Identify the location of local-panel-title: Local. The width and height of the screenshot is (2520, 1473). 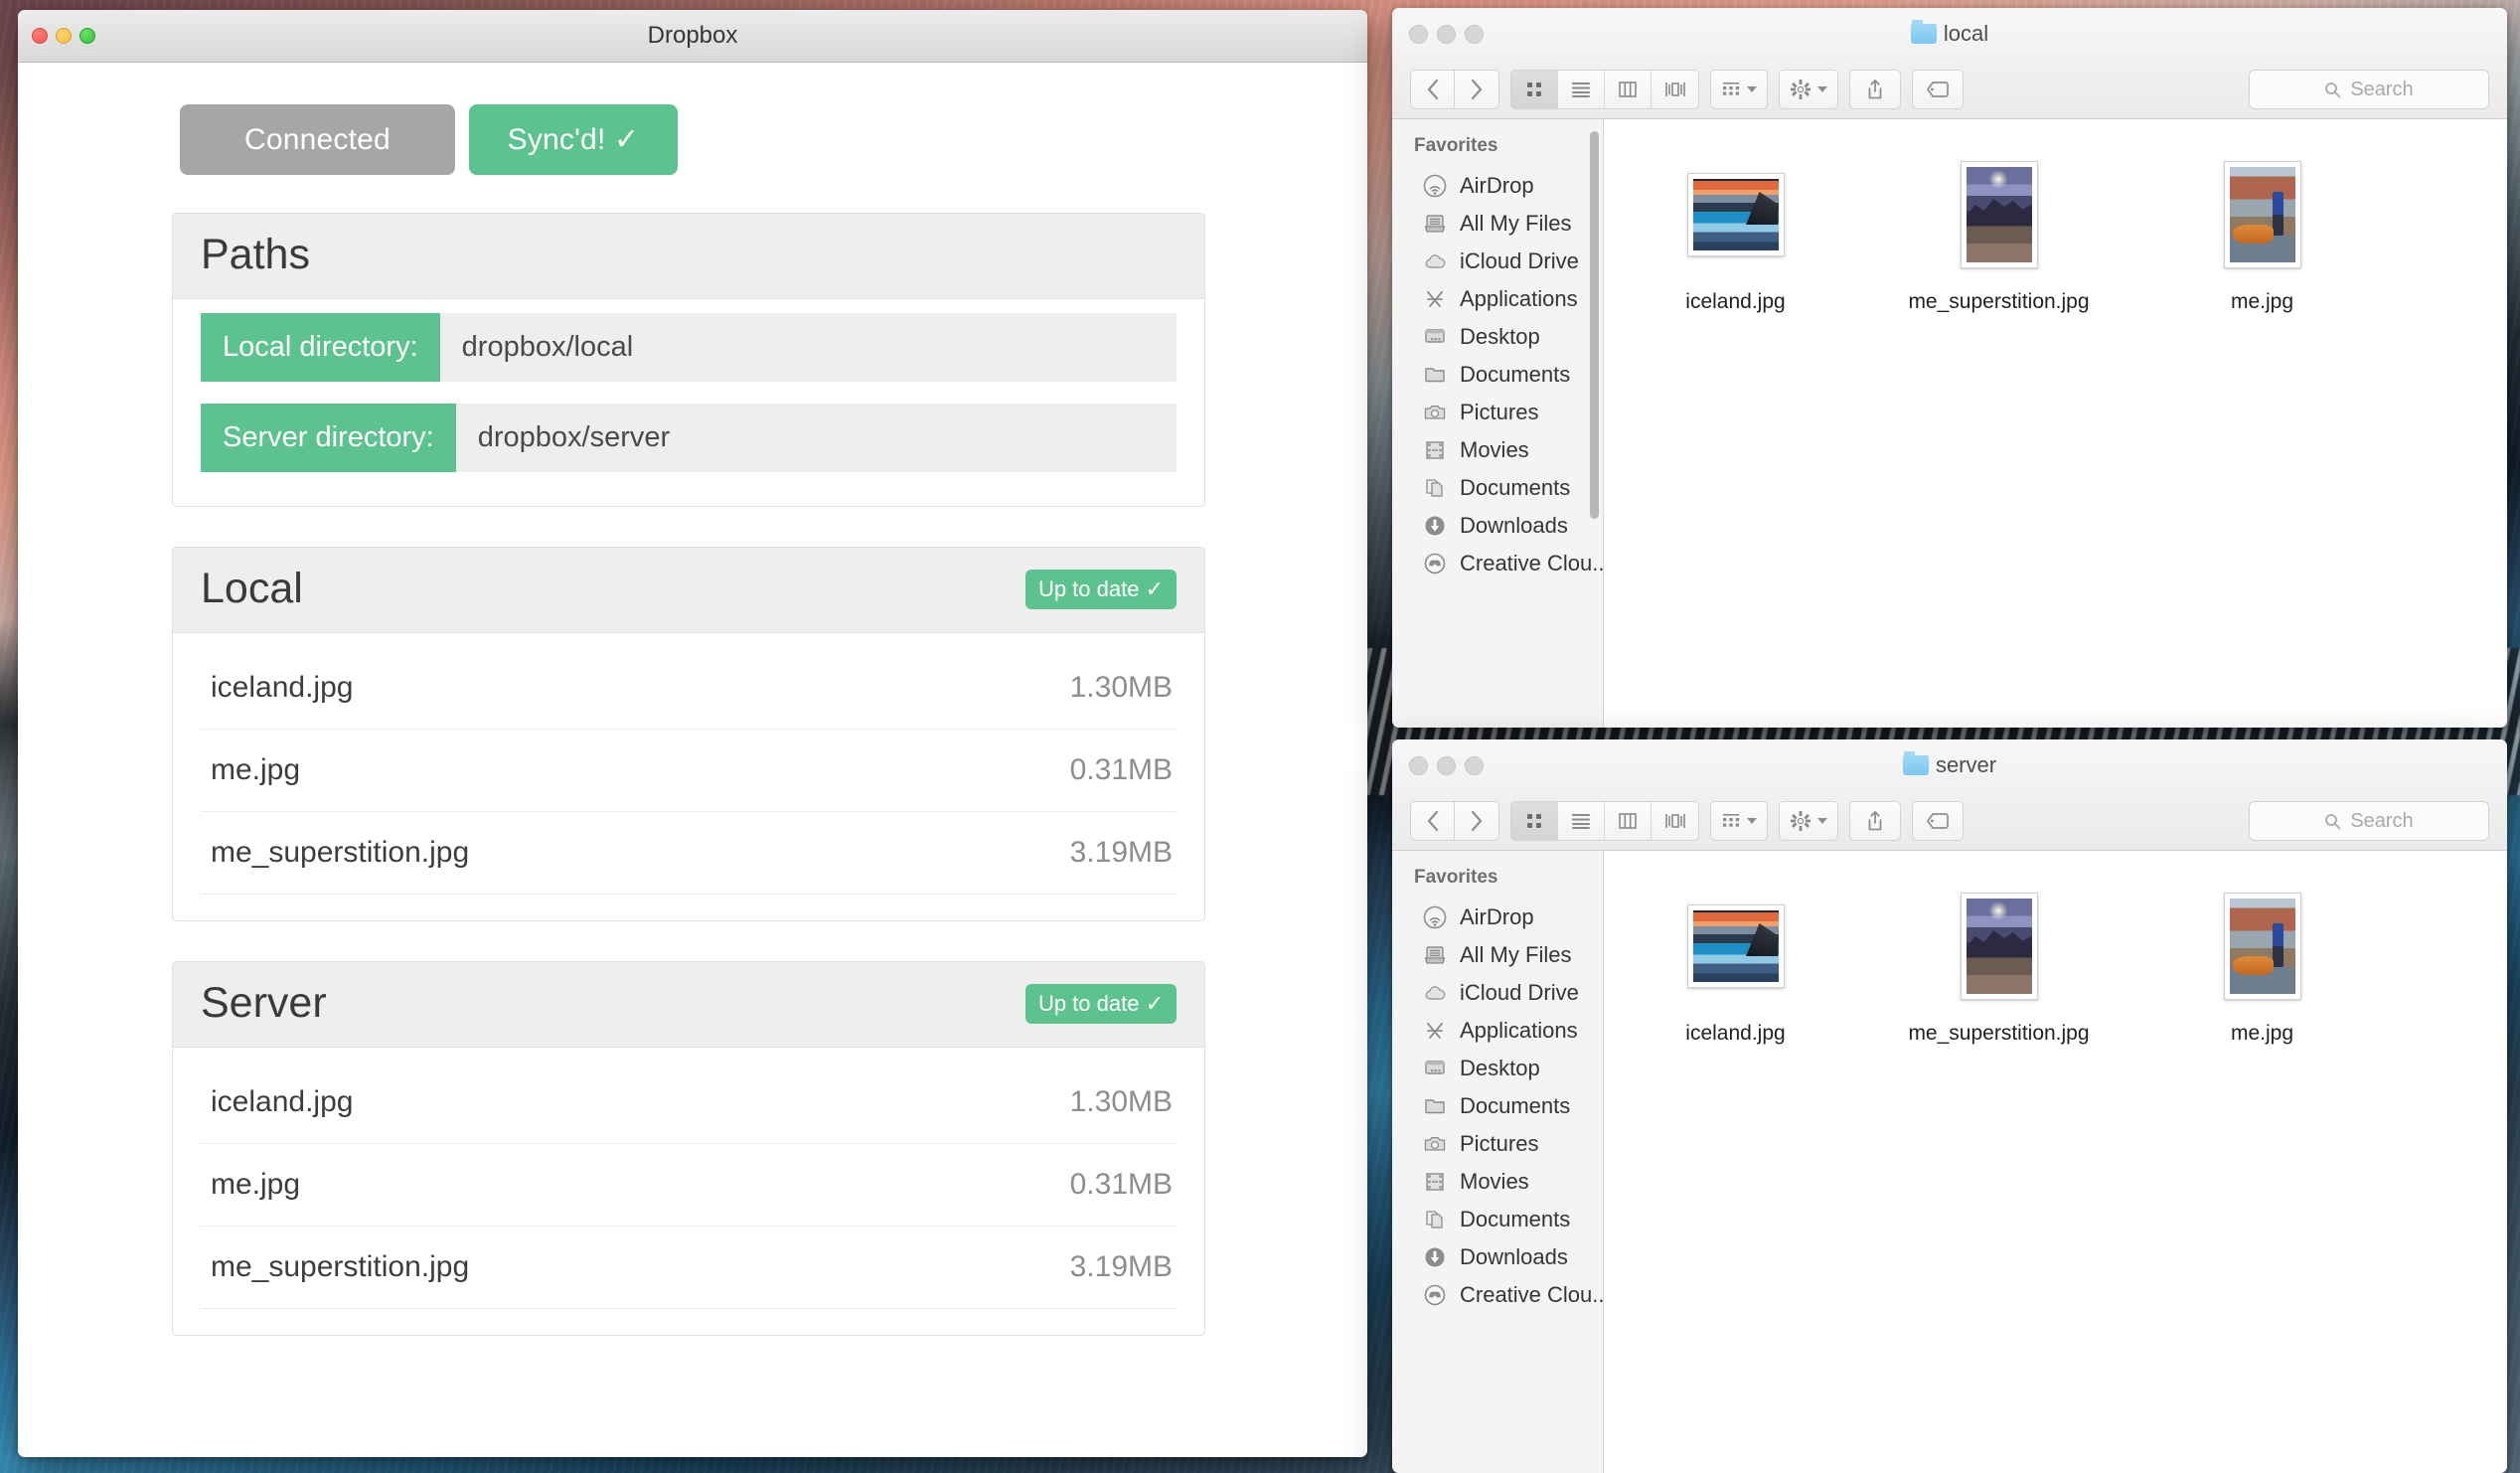
(252, 588).